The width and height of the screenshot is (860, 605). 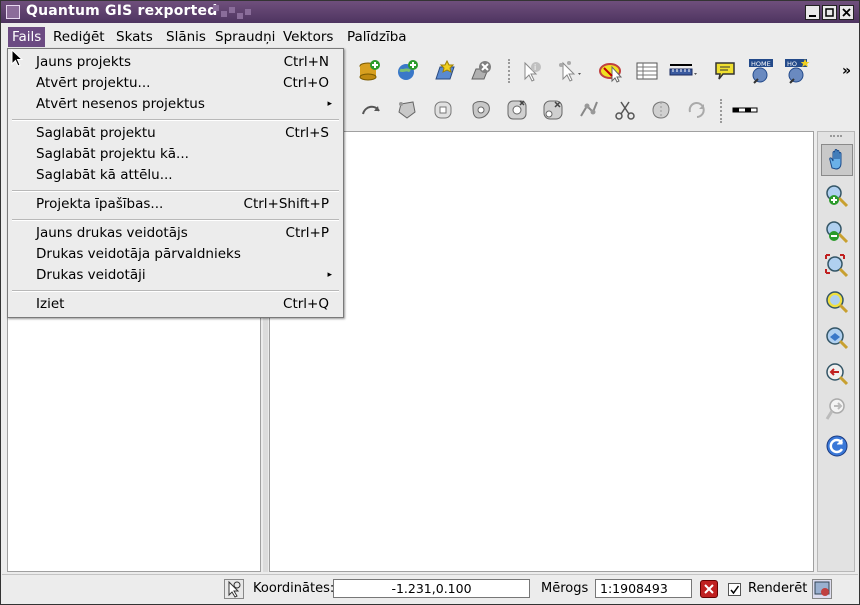 I want to click on new-bookmark-button: HOME, so click(x=761, y=71).